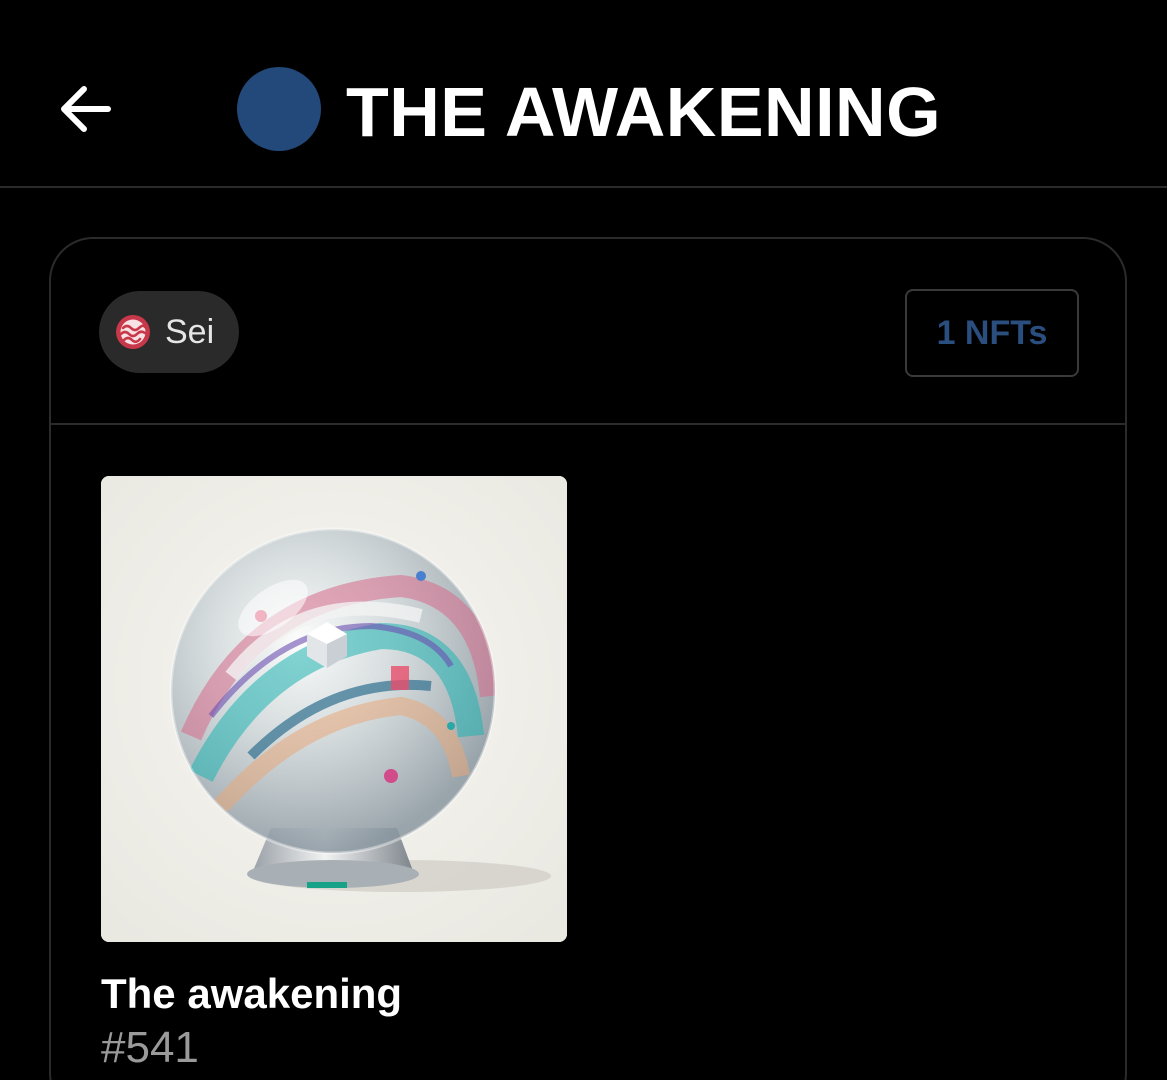 This screenshot has width=1167, height=1080. What do you see at coordinates (279, 109) in the screenshot?
I see `collection-avatar` at bounding box center [279, 109].